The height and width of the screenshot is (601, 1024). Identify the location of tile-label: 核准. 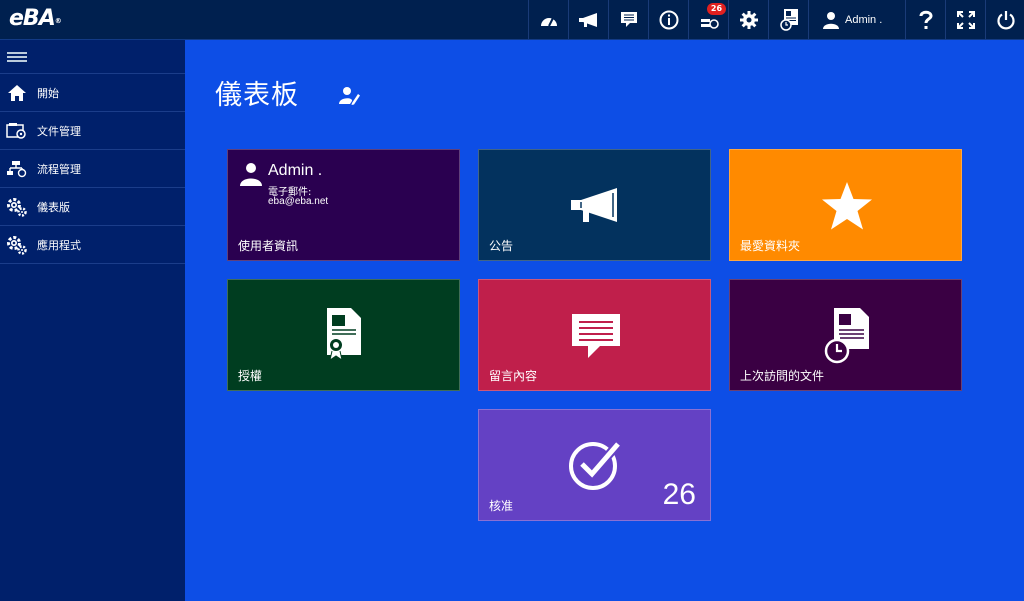
(501, 506).